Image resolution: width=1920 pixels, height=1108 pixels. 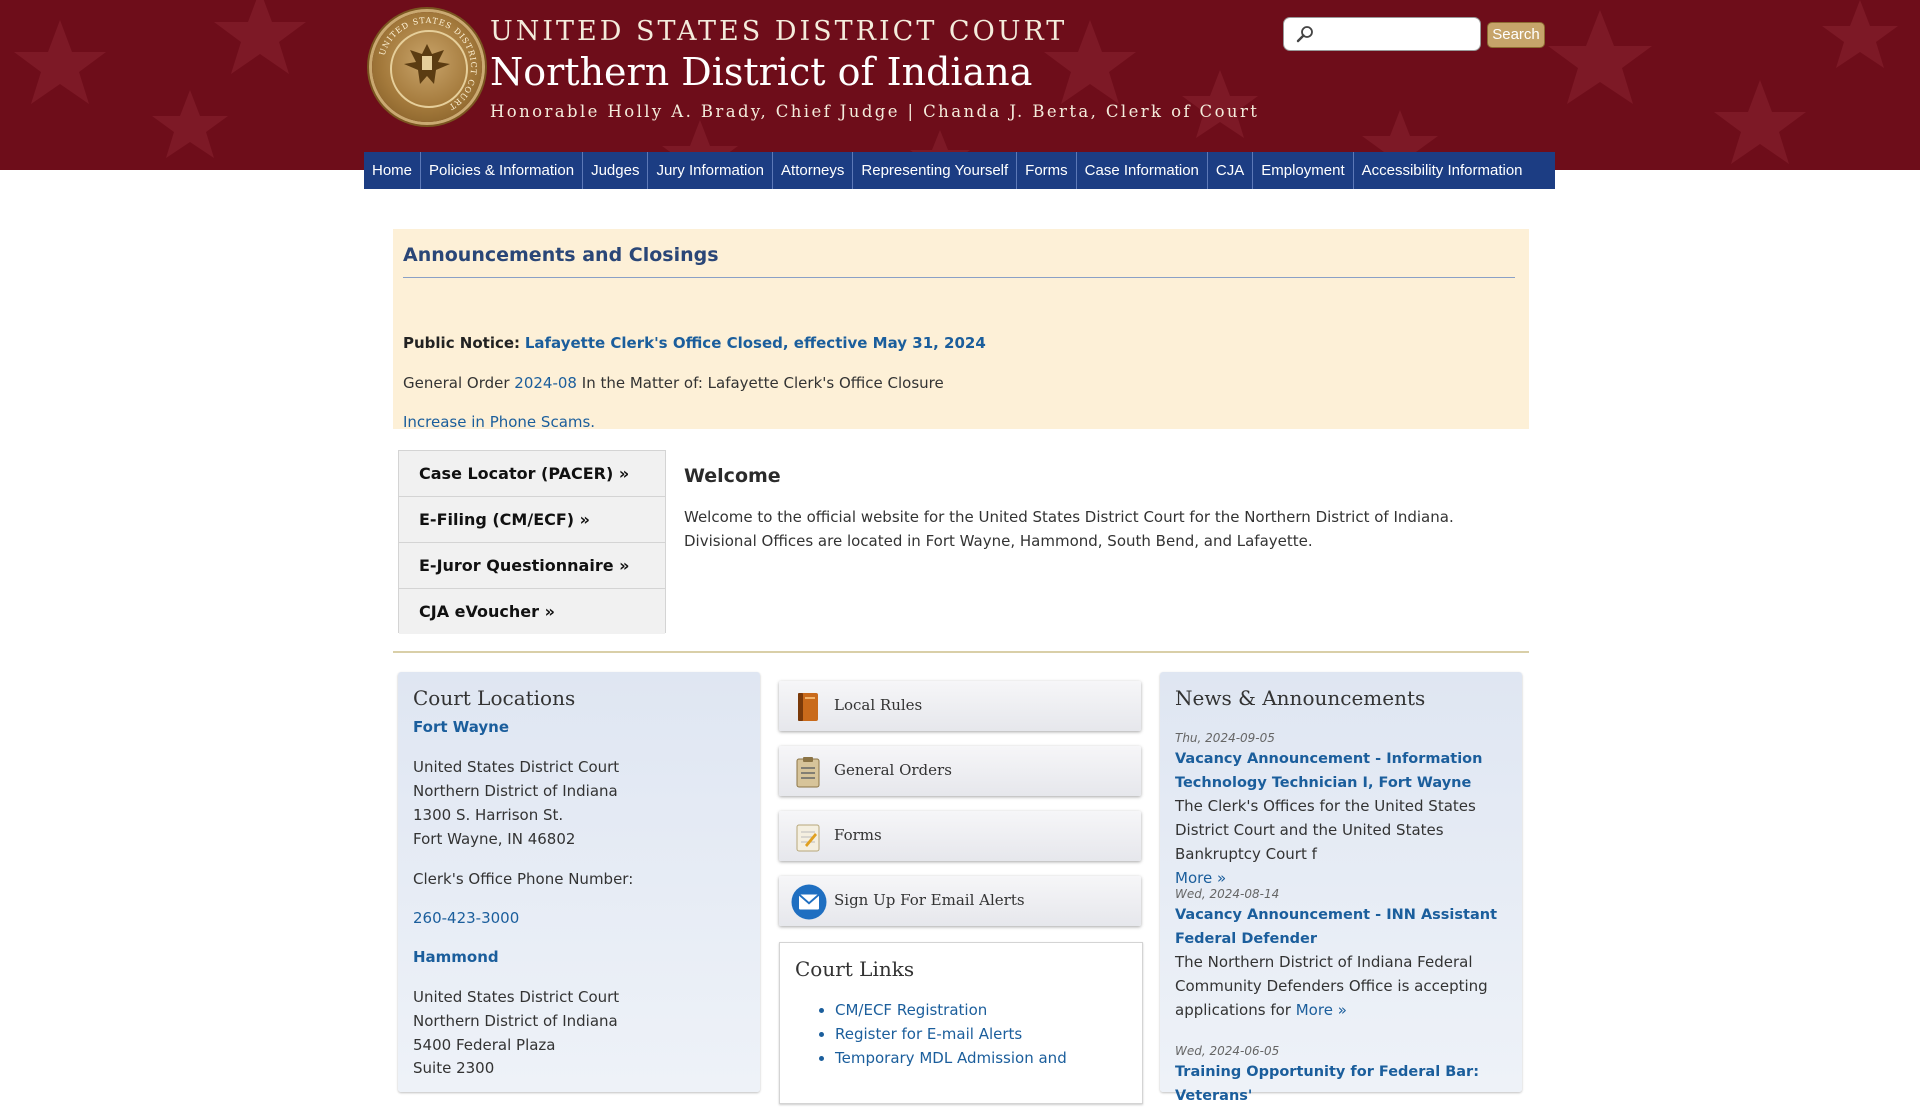 What do you see at coordinates (466, 918) in the screenshot?
I see `fort-wayne-phone-link: 260-423-3000` at bounding box center [466, 918].